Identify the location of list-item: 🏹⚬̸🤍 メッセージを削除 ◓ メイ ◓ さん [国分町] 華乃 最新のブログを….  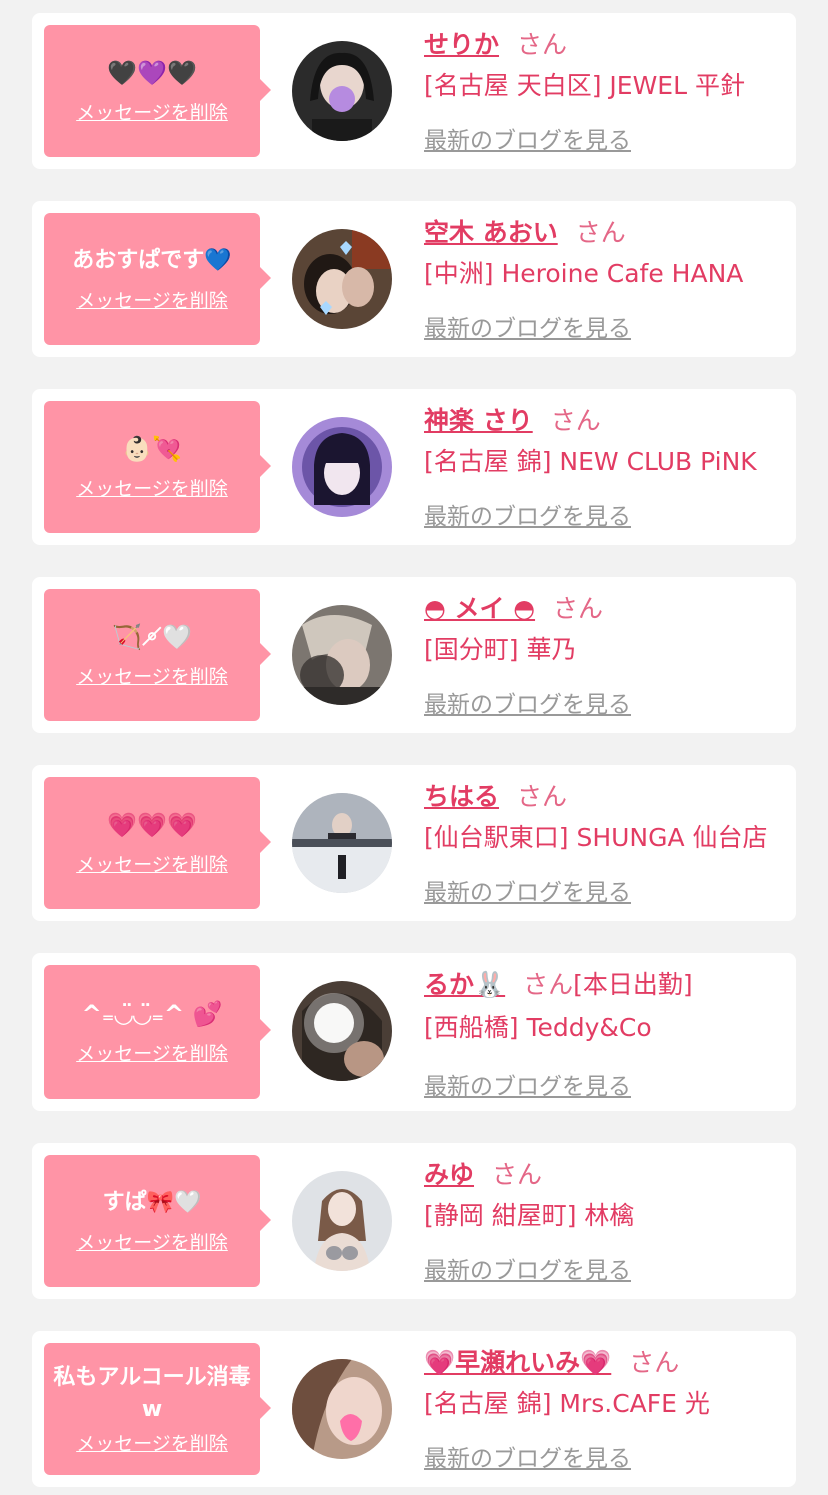
(414, 655).